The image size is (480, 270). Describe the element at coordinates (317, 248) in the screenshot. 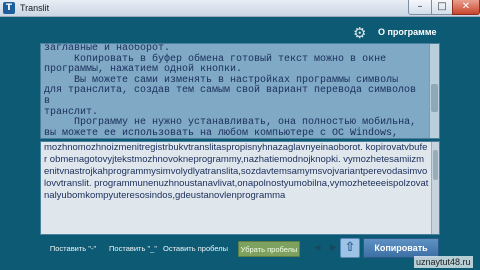

I see `arrow-left-icon: ◂` at that location.